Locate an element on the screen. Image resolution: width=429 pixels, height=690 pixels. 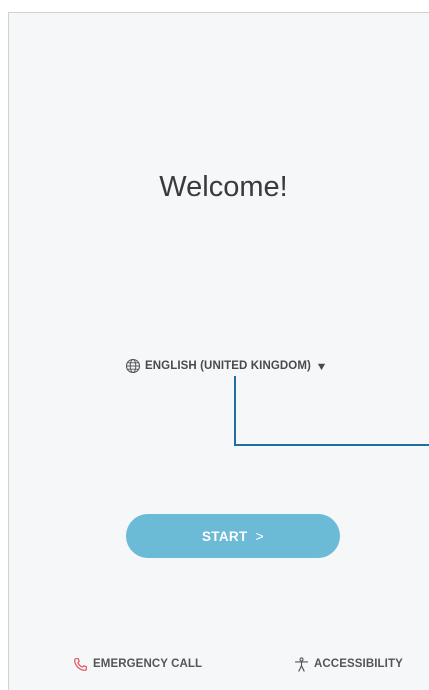
chevron-right-icon: > is located at coordinates (259, 536).